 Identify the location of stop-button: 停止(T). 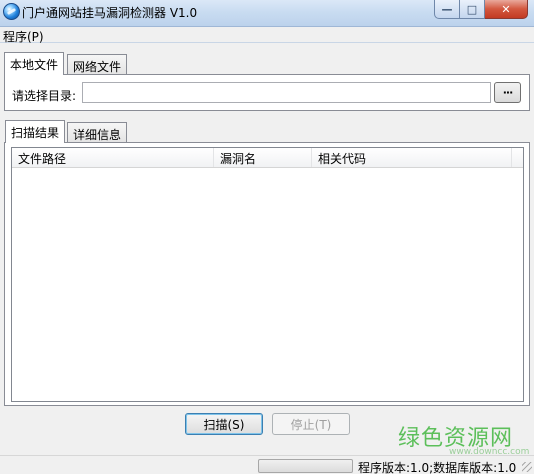
(311, 424).